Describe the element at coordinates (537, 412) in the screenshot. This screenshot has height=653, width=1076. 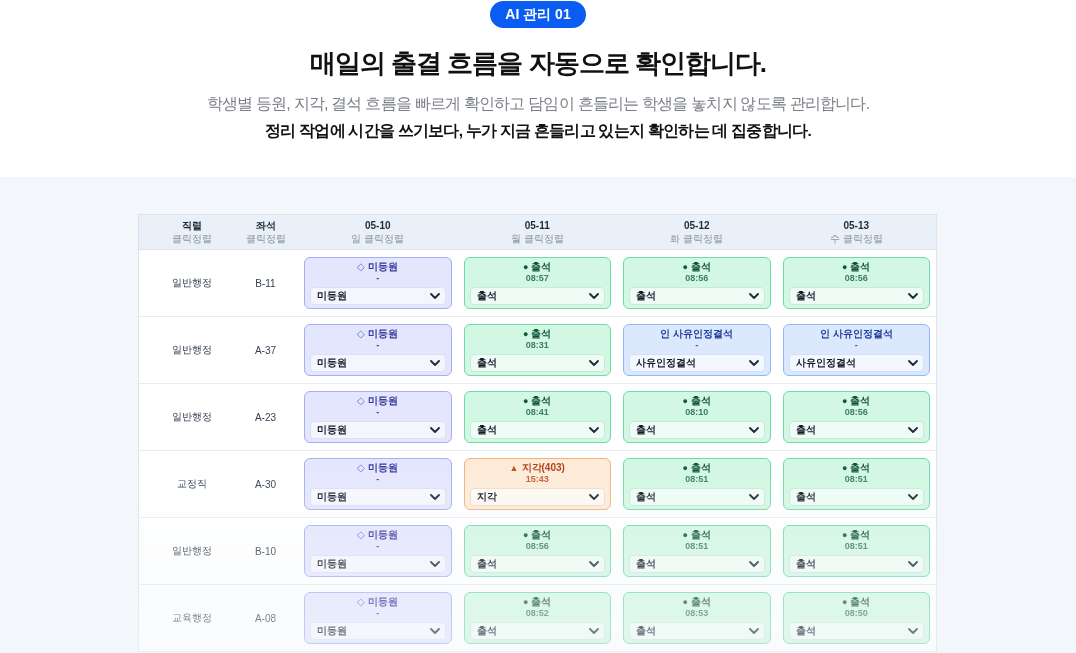
I see `check-in-time: 08:41` at that location.